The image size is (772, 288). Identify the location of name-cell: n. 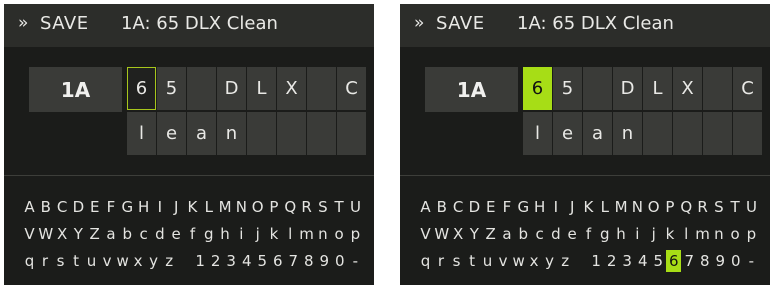
(231, 133).